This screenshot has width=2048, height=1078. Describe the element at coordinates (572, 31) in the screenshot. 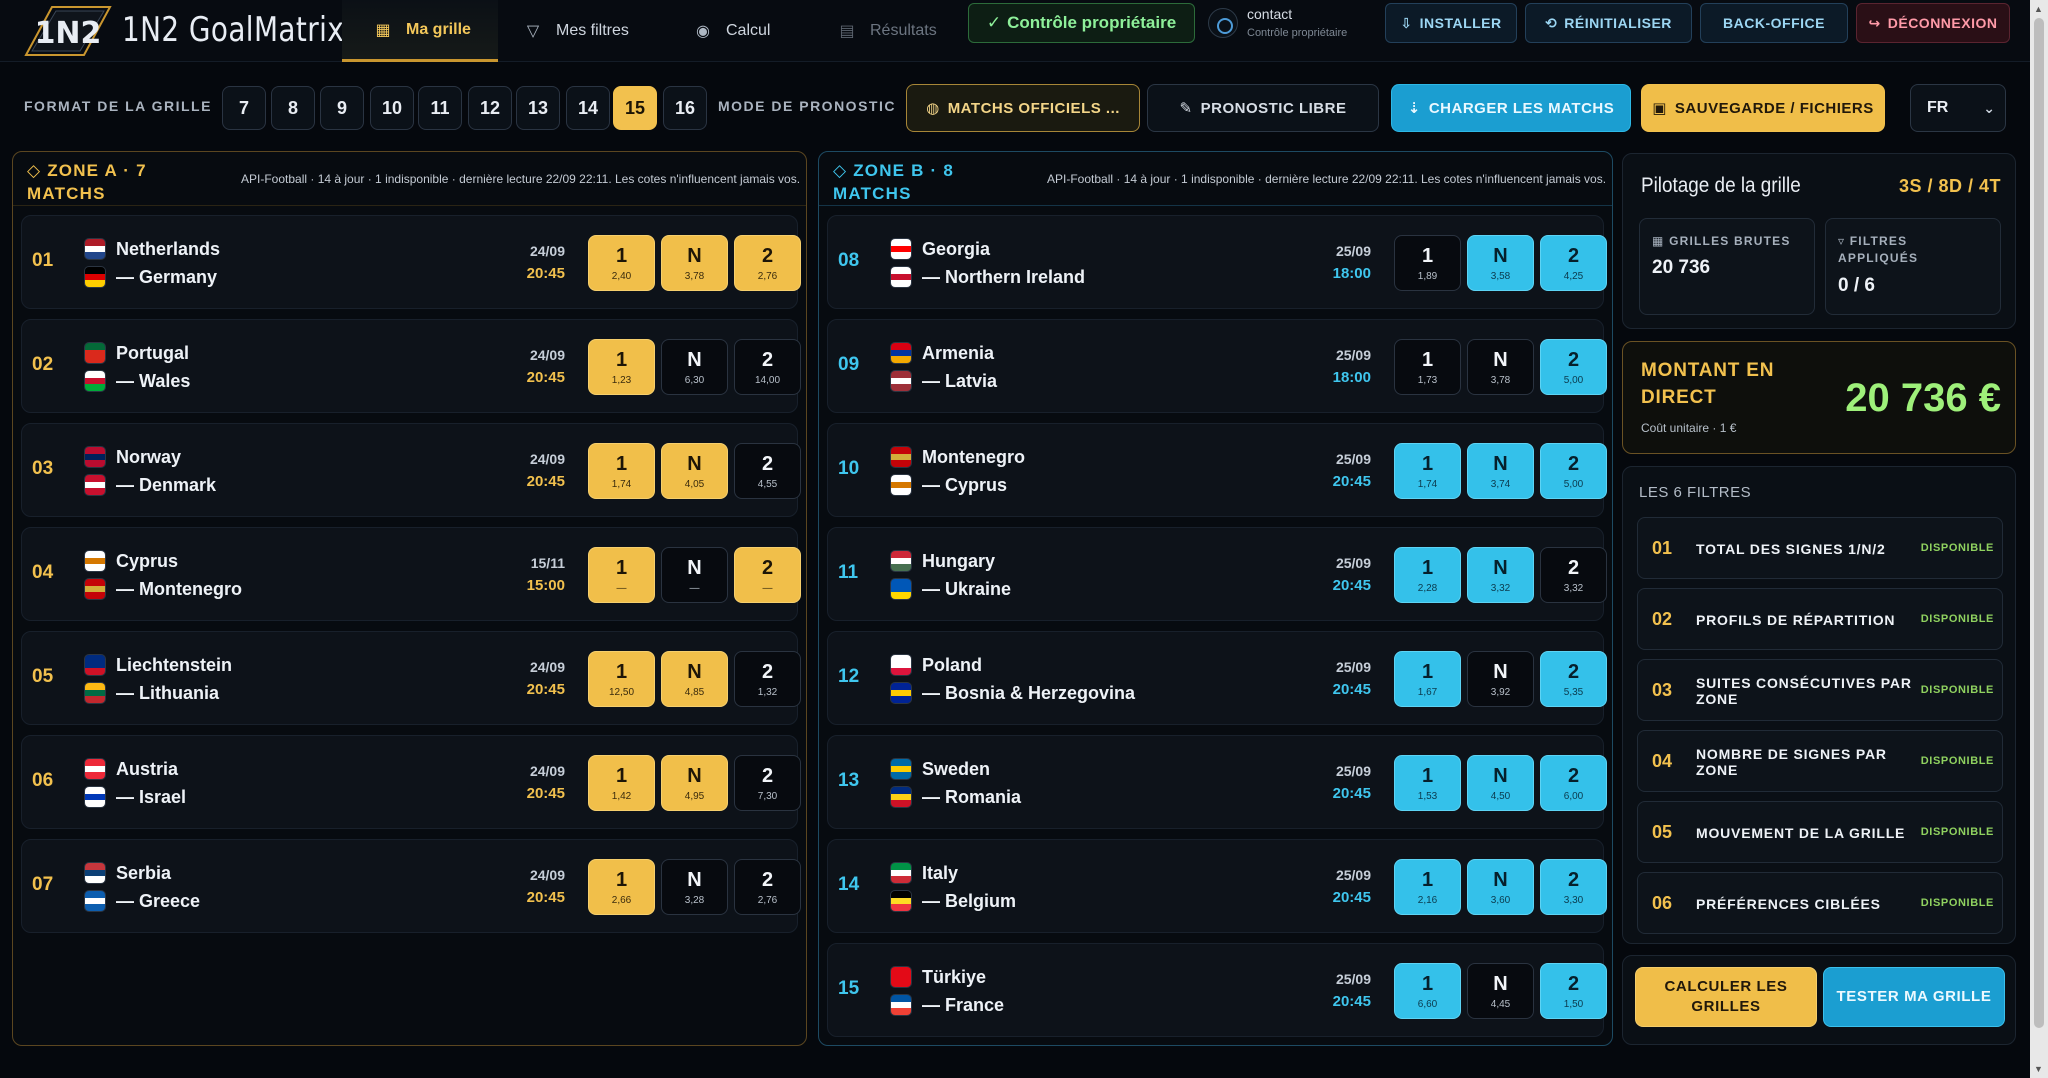

I see `tab-mes-filtres: ▽ Mes filtres` at that location.